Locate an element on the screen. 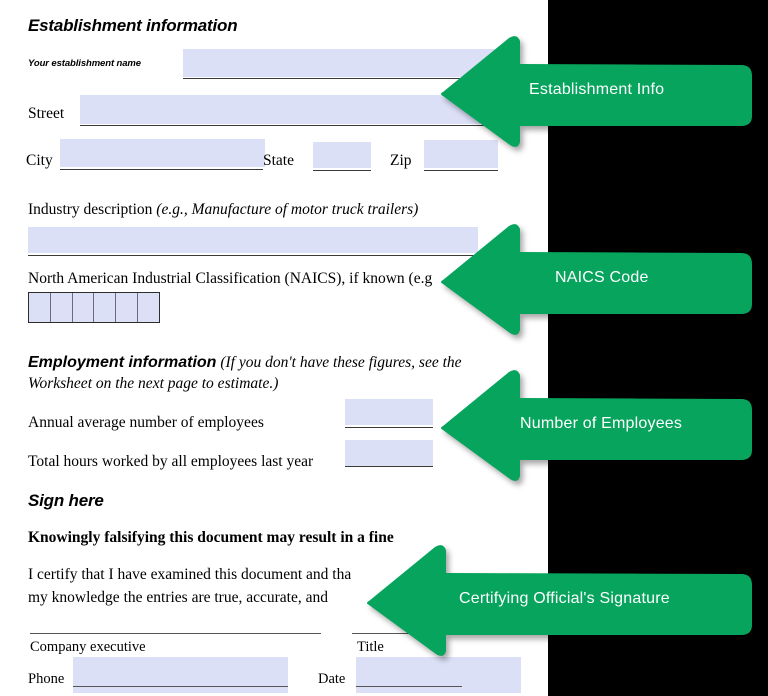  input-industry-description is located at coordinates (253, 240).